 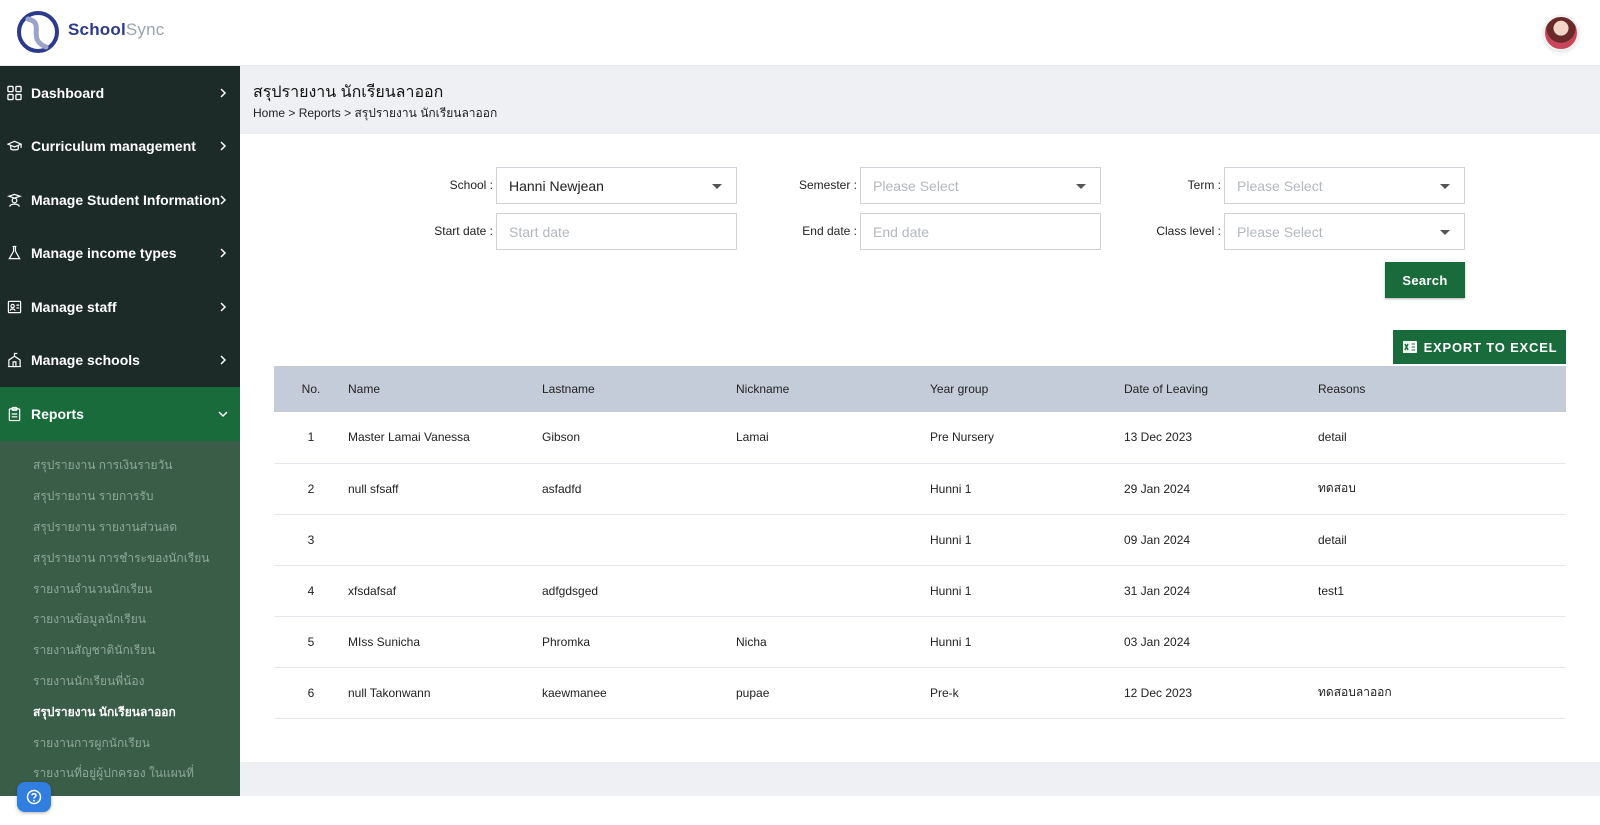 I want to click on sidebar-item-curriculum: Curriculum management, so click(x=120, y=147).